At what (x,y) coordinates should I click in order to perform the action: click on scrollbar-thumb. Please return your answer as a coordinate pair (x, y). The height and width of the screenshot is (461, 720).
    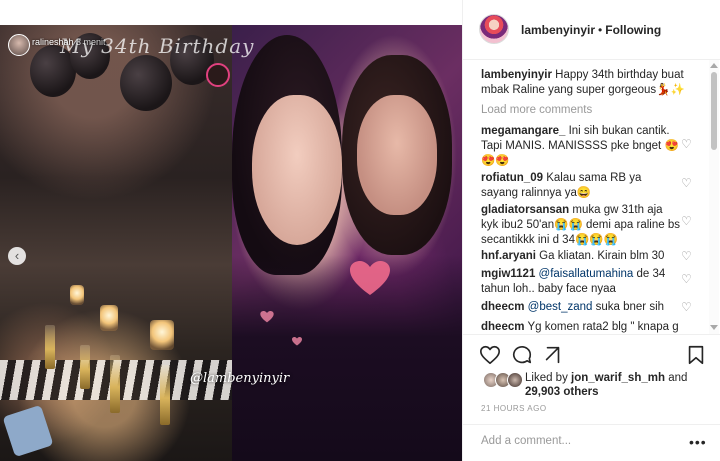
    Looking at the image, I should click on (714, 111).